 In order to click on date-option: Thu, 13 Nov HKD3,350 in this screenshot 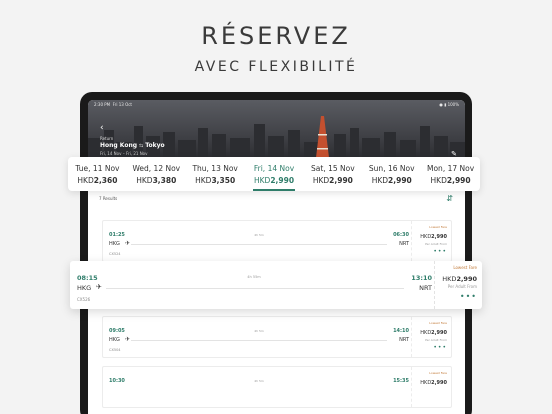, I will do `click(215, 174)`.